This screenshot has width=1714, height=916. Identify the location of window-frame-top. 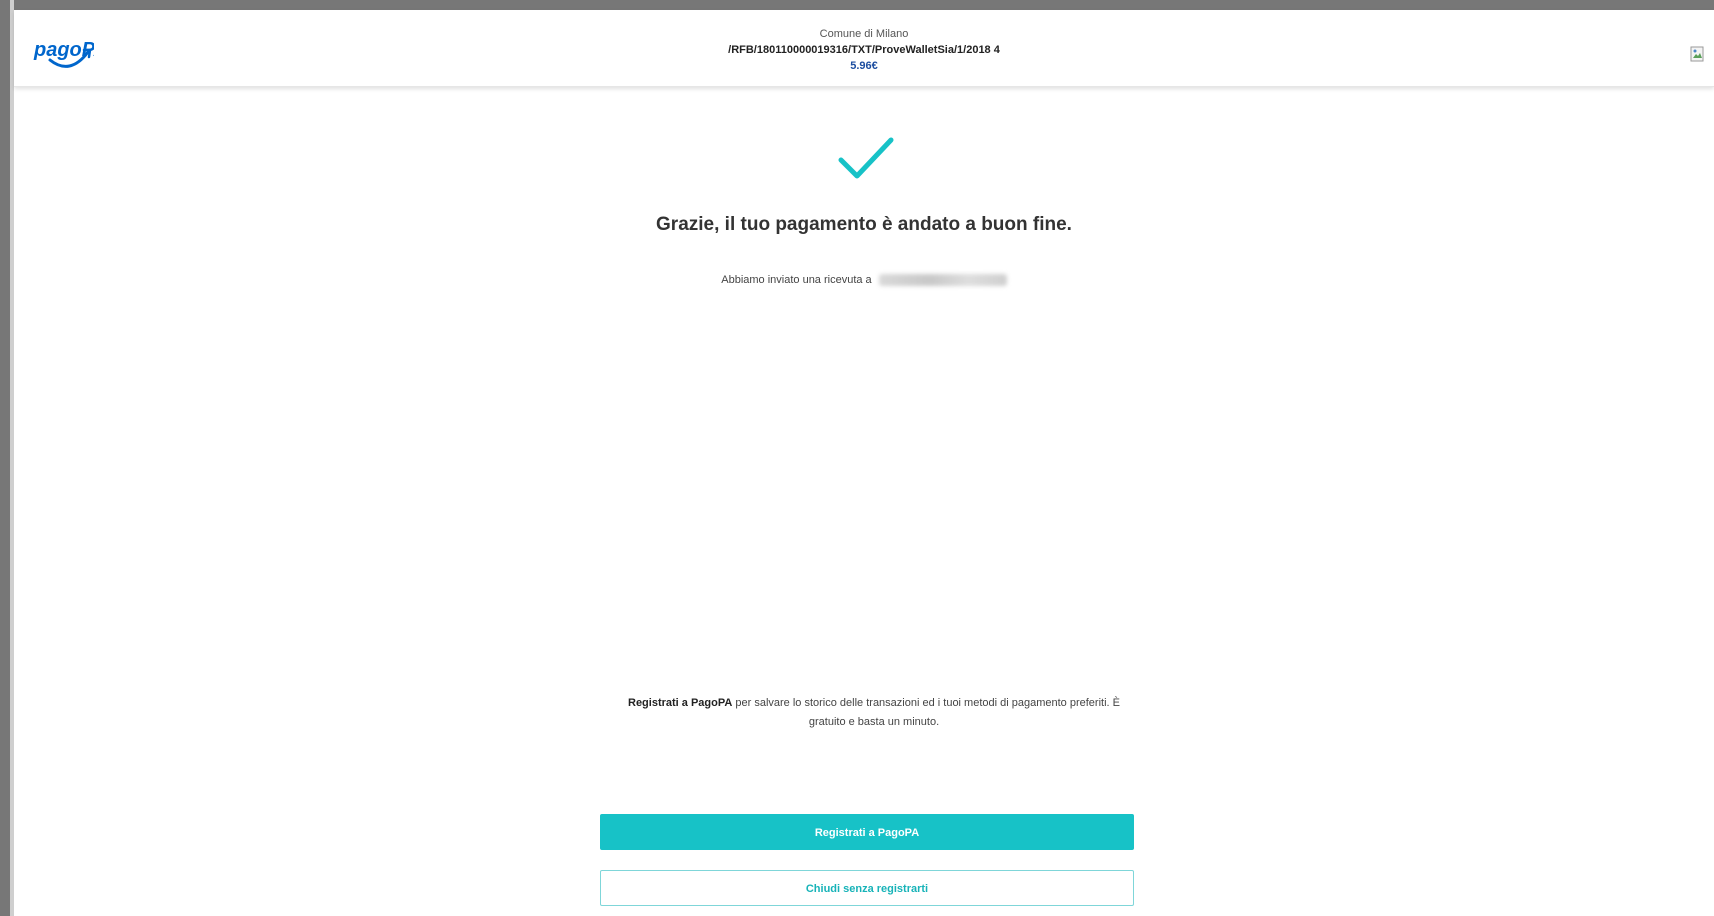
(857, 5).